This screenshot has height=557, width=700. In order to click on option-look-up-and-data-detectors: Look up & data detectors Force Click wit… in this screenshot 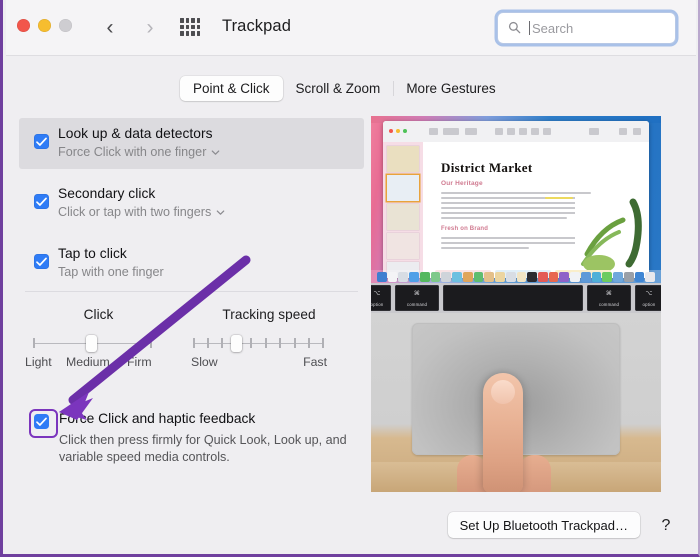, I will do `click(191, 143)`.